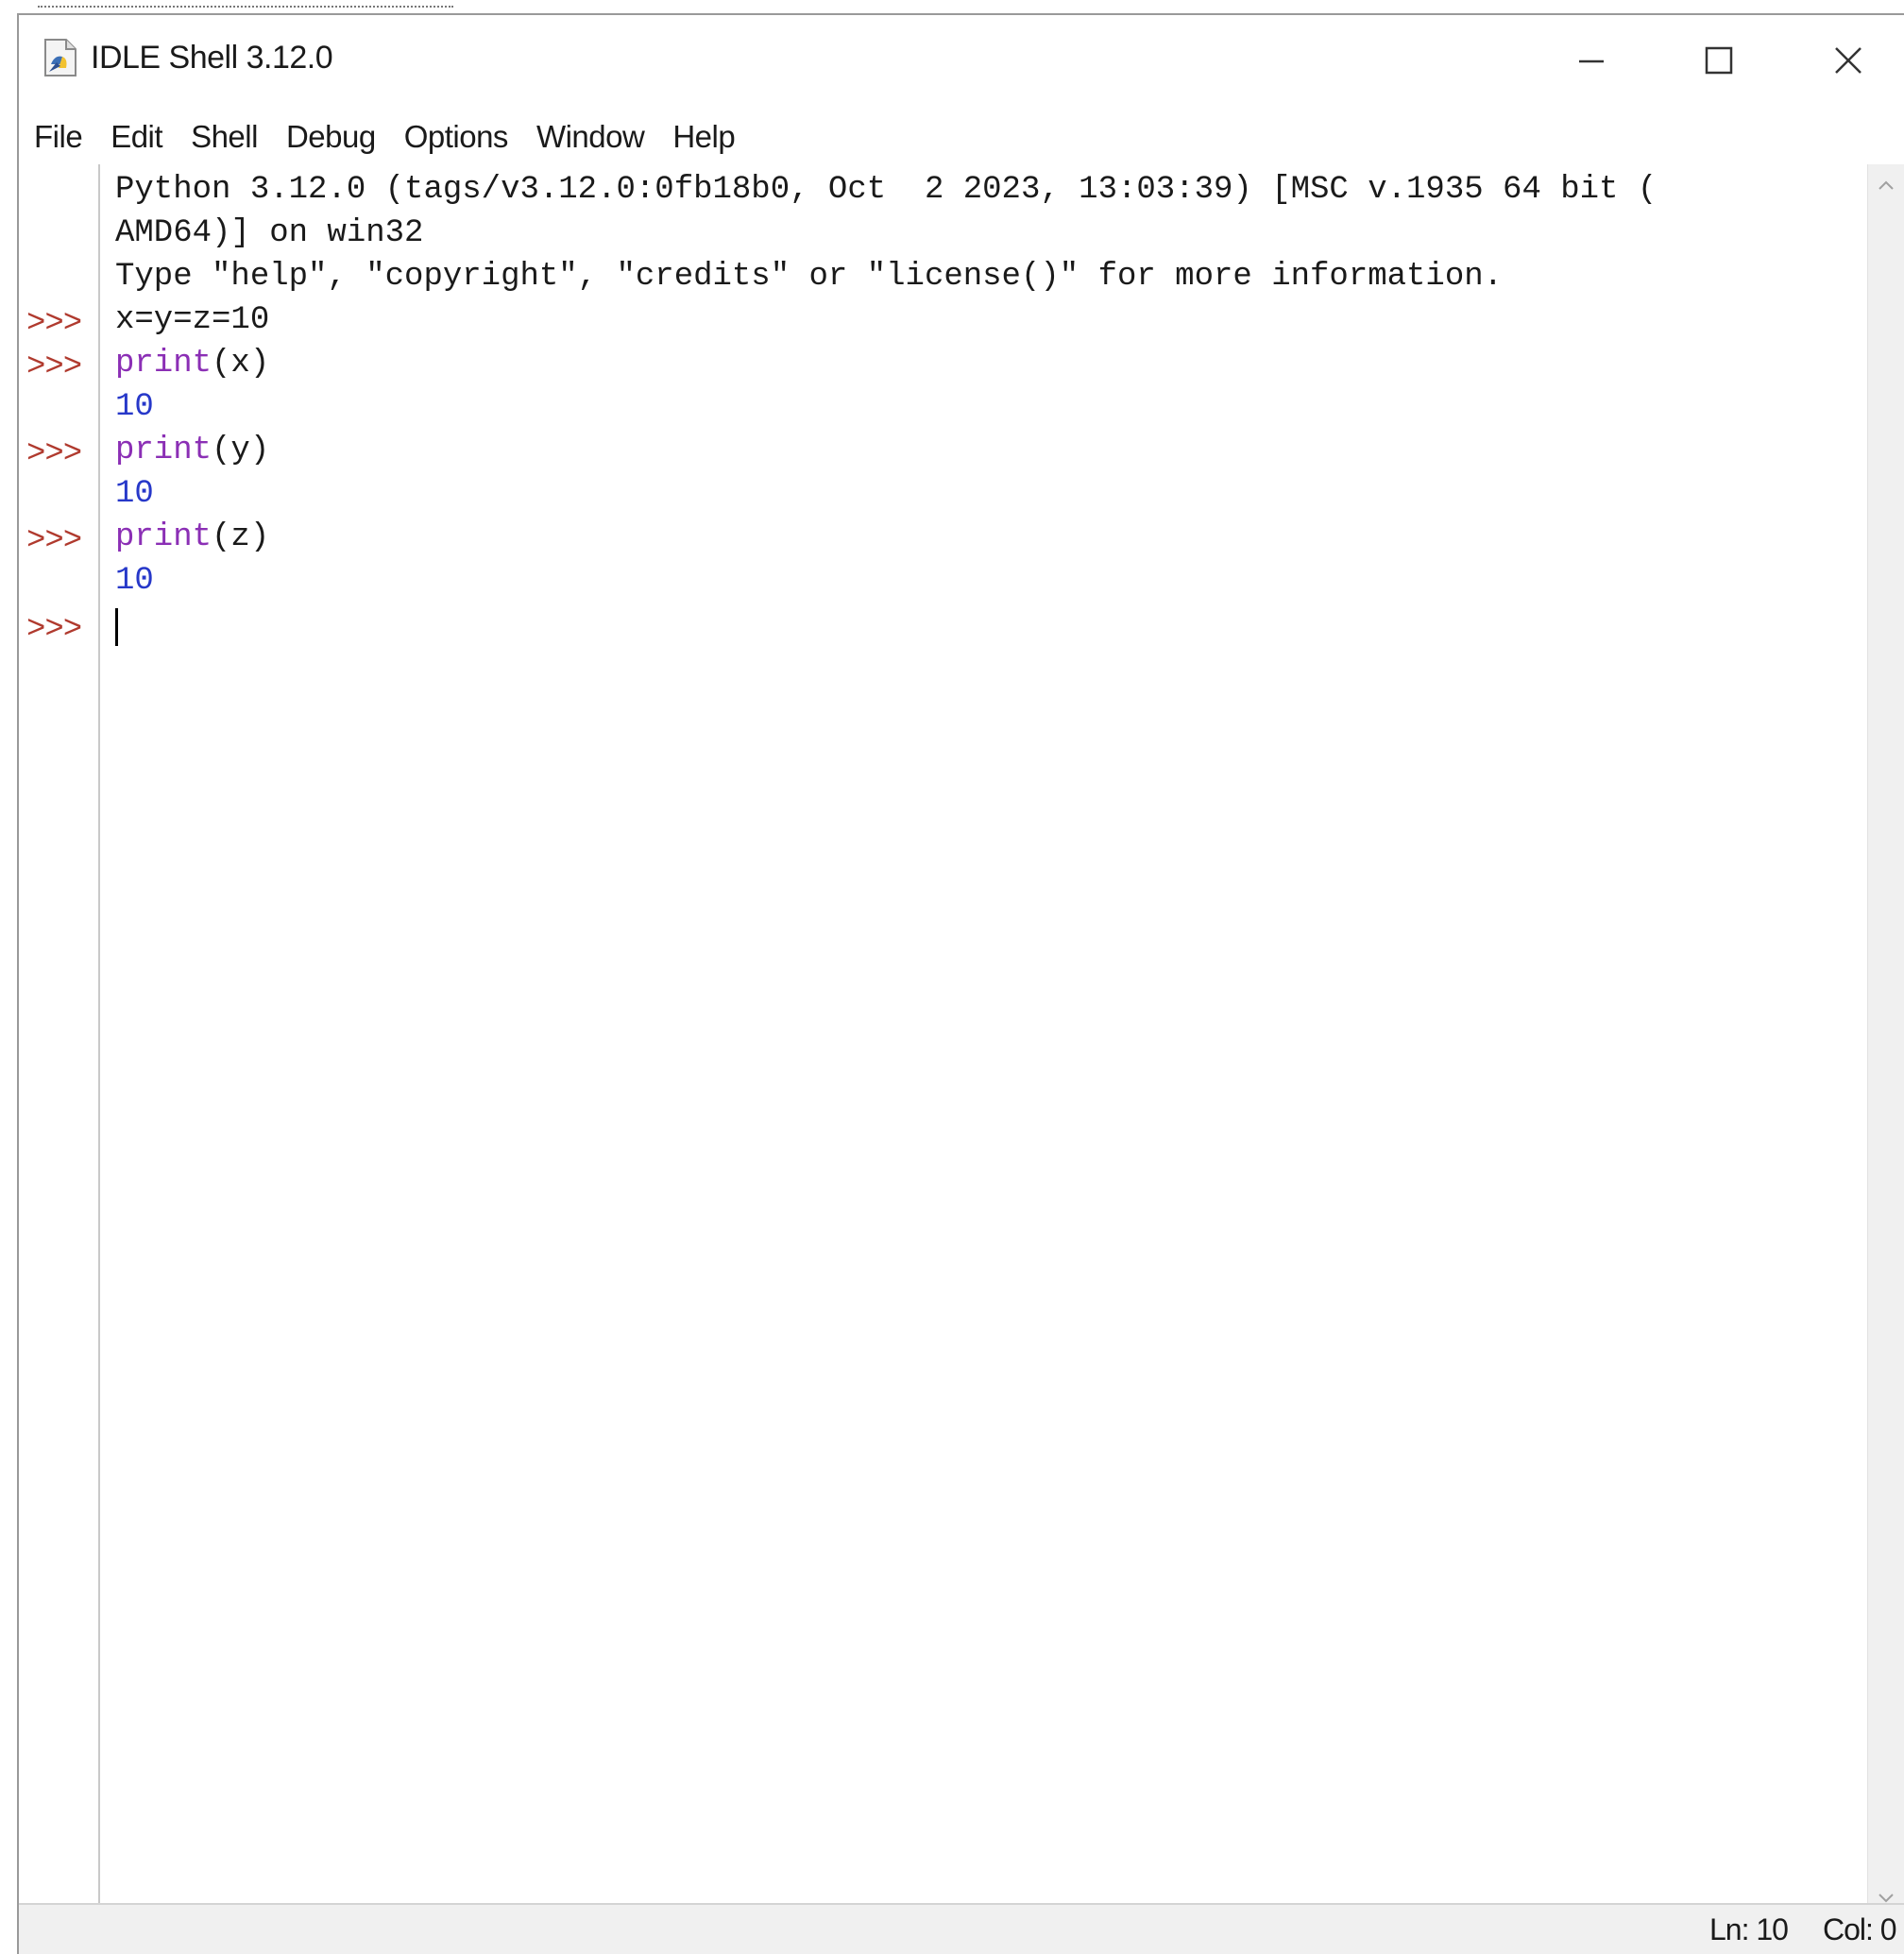  Describe the element at coordinates (269, 233) in the screenshot. I see `banner-line: AMD64)] on win32` at that location.